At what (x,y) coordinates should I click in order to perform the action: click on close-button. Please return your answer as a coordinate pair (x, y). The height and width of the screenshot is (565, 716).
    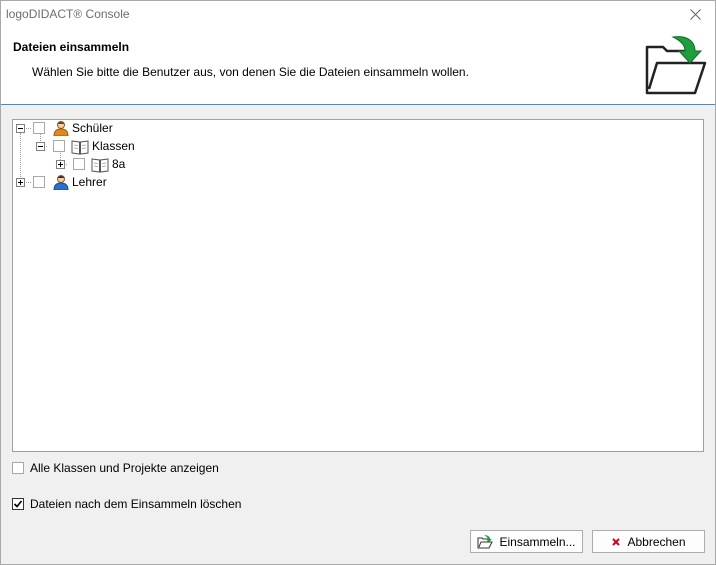
    Looking at the image, I should click on (695, 14).